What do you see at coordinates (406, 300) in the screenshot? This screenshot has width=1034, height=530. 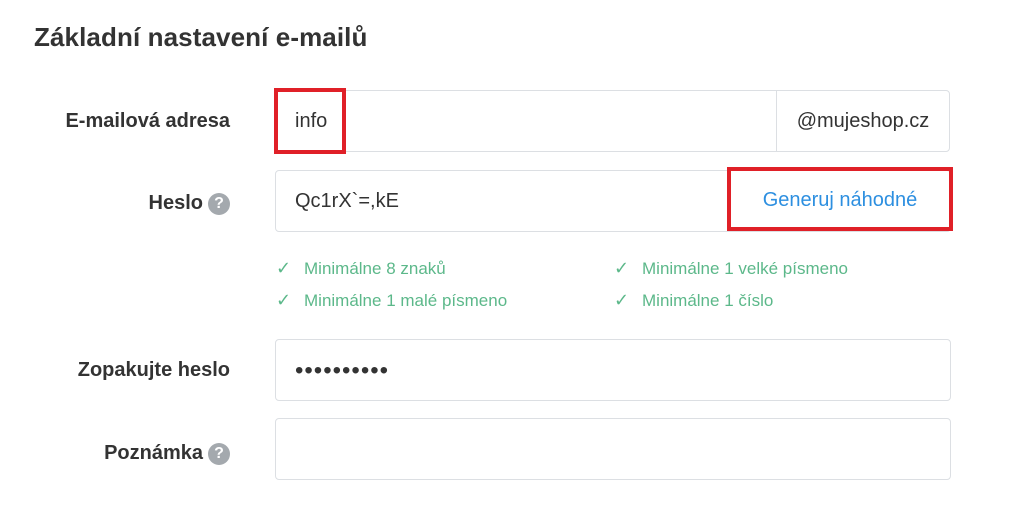 I see `password-rule-text: Minimálne 1 malé písmeno` at bounding box center [406, 300].